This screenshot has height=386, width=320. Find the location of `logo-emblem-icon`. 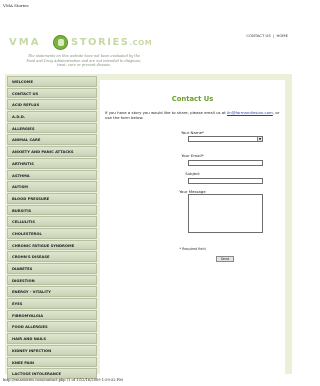

logo-emblem-icon is located at coordinates (60, 42).